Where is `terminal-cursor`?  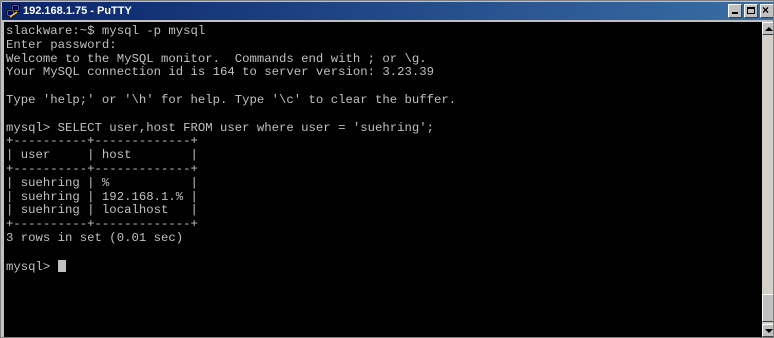
terminal-cursor is located at coordinates (61, 265).